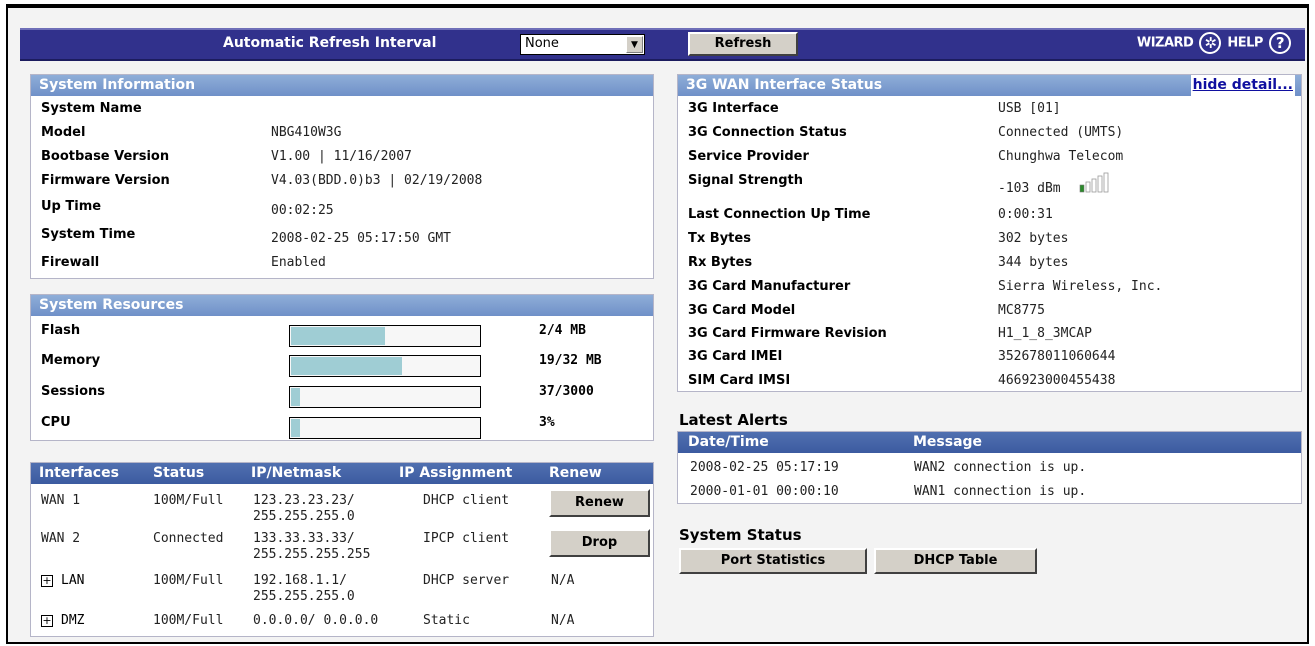 This screenshot has height=646, width=1315. Describe the element at coordinates (575, 473) in the screenshot. I see `col-renew: Renew` at that location.